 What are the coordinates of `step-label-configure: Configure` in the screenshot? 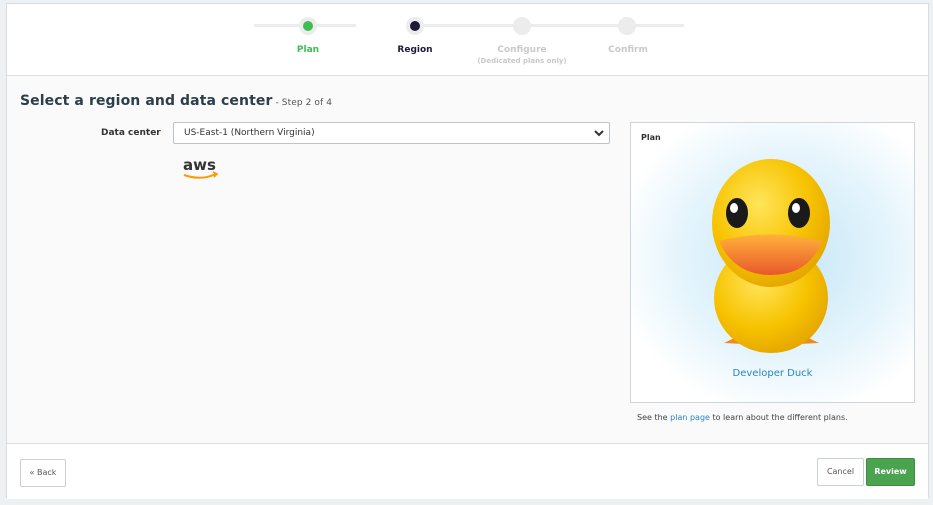 It's located at (522, 50).